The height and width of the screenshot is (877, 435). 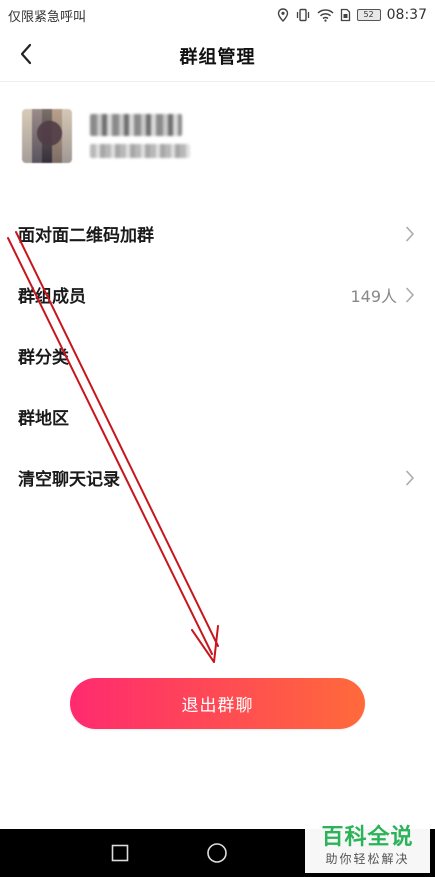 I want to click on header: 群组管理, so click(x=217, y=56).